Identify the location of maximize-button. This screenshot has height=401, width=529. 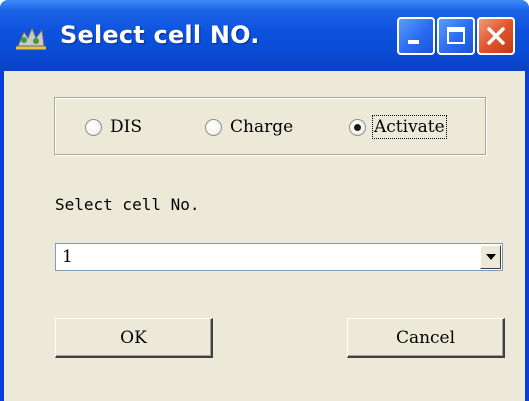
(456, 36).